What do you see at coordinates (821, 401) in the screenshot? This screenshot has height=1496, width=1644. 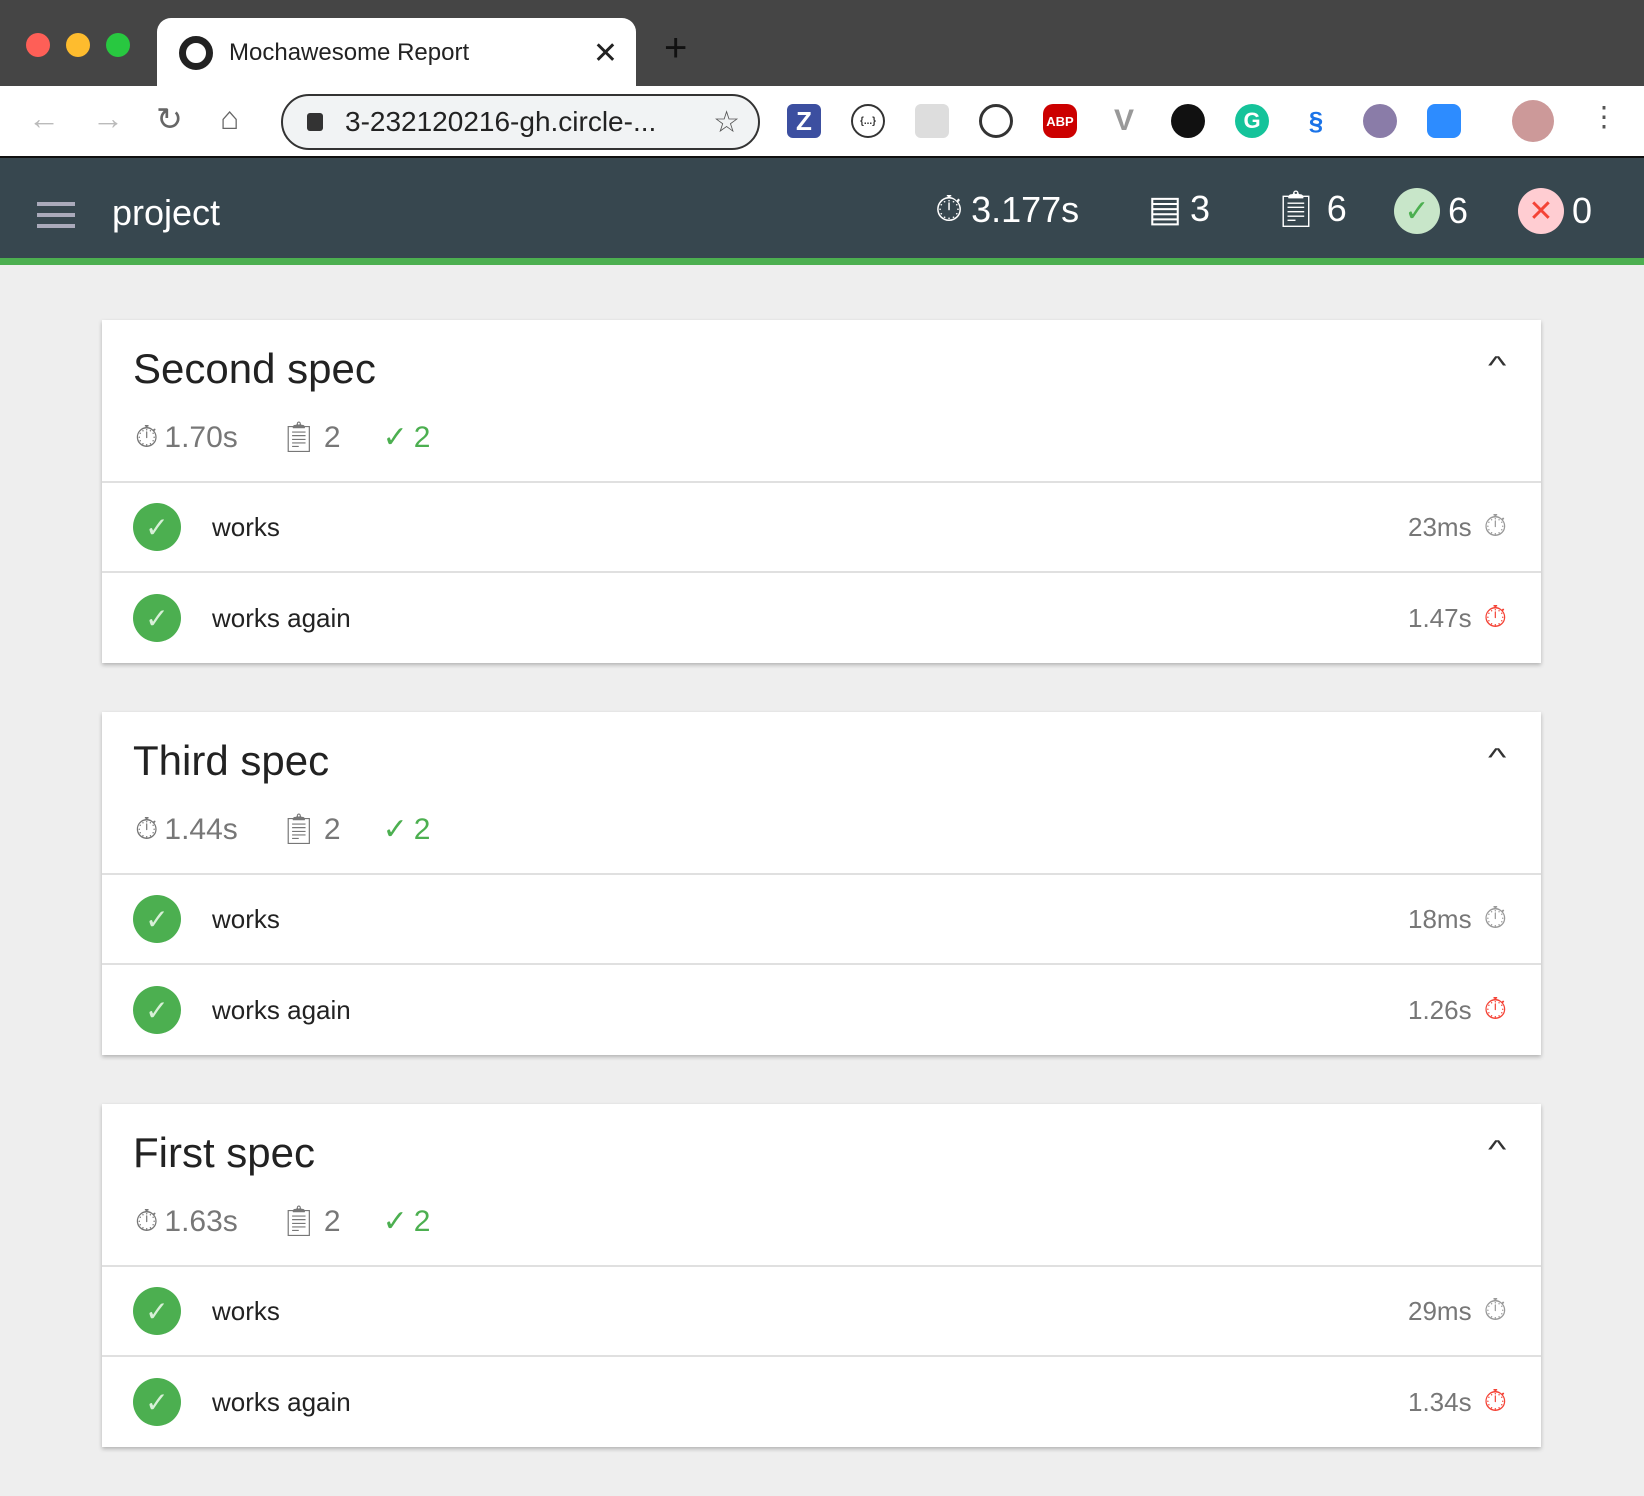 I see `suite-header: Second spec ^ ⏱ 1.70s 📋︎ 2 ✓ 2` at bounding box center [821, 401].